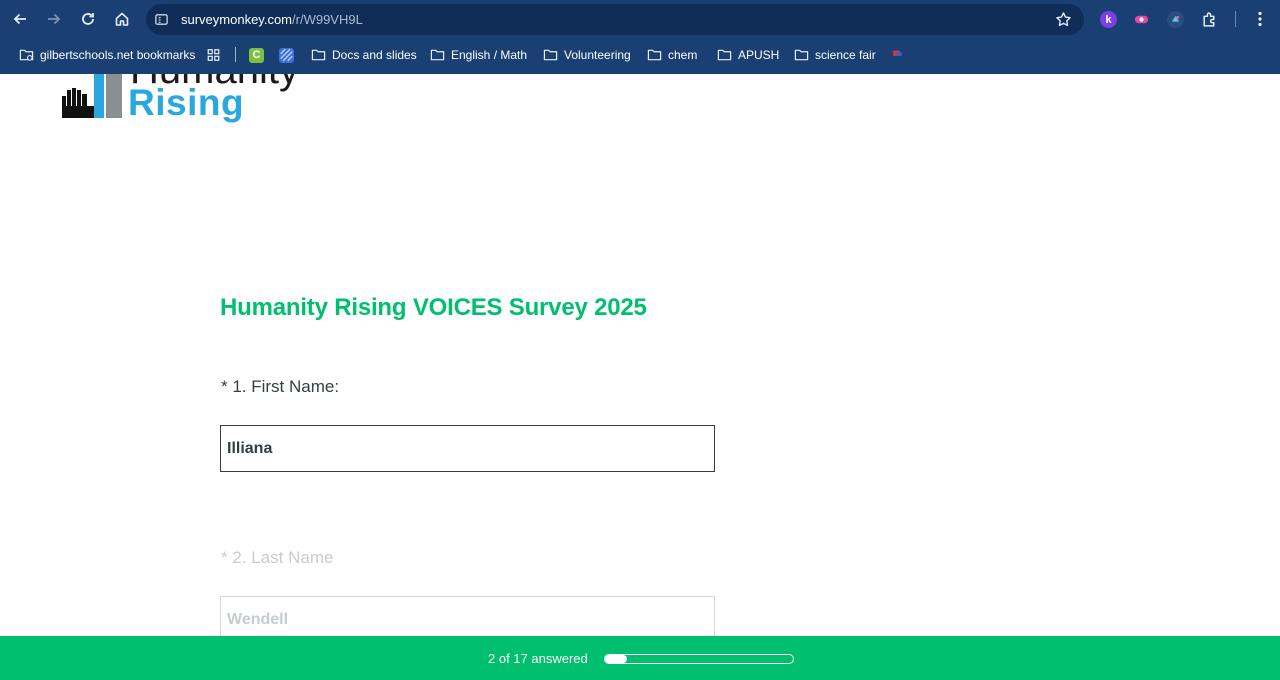 This screenshot has height=680, width=1280. I want to click on progress-text: 2 of 17 answered, so click(538, 658).